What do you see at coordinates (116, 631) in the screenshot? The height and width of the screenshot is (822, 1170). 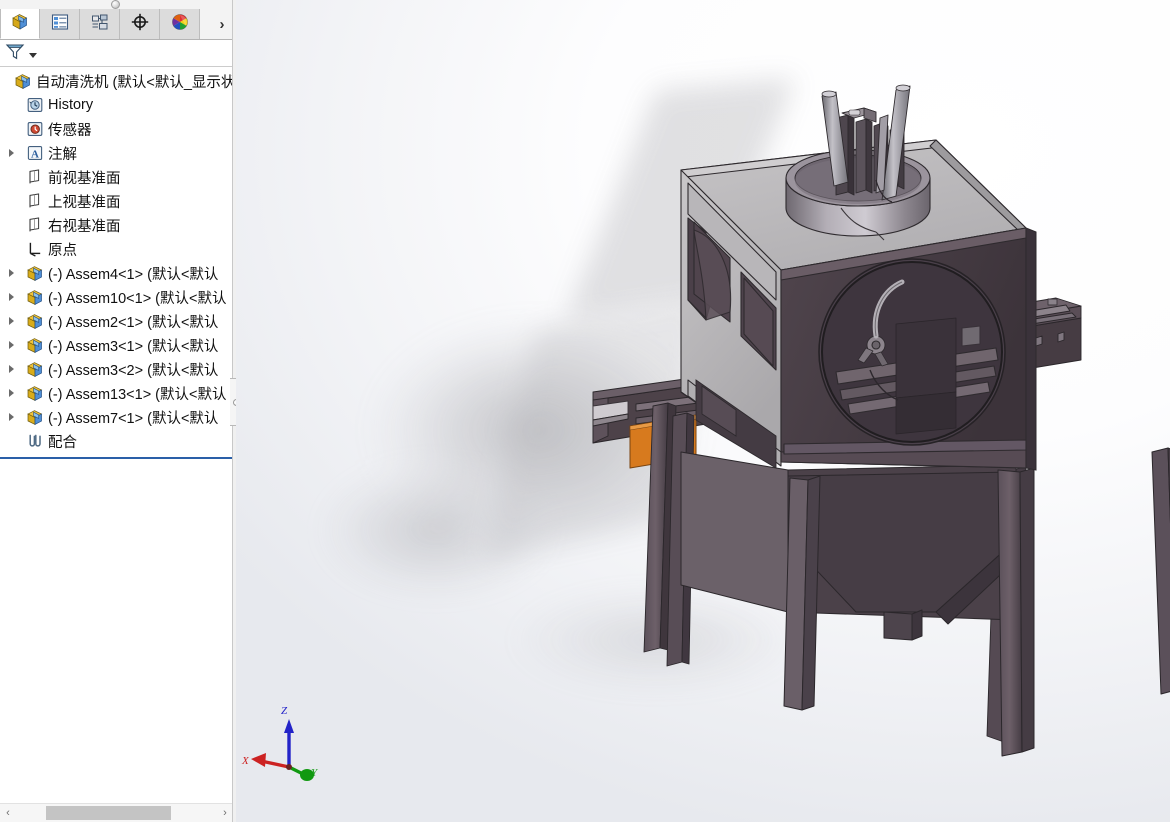 I see `tree-empty-area` at bounding box center [116, 631].